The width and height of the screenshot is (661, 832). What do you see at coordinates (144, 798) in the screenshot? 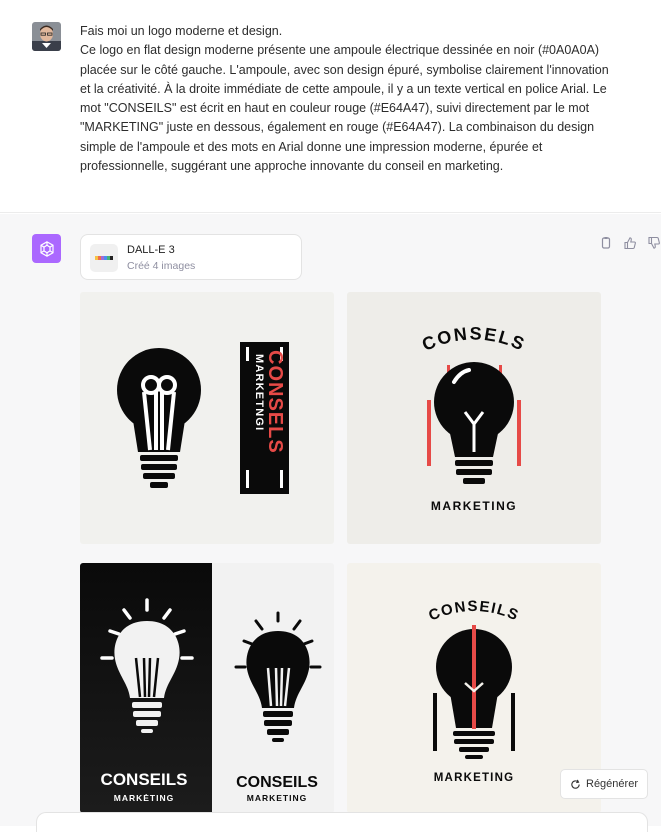
I see `image3-marketing-left-text: MARKĖTING` at bounding box center [144, 798].